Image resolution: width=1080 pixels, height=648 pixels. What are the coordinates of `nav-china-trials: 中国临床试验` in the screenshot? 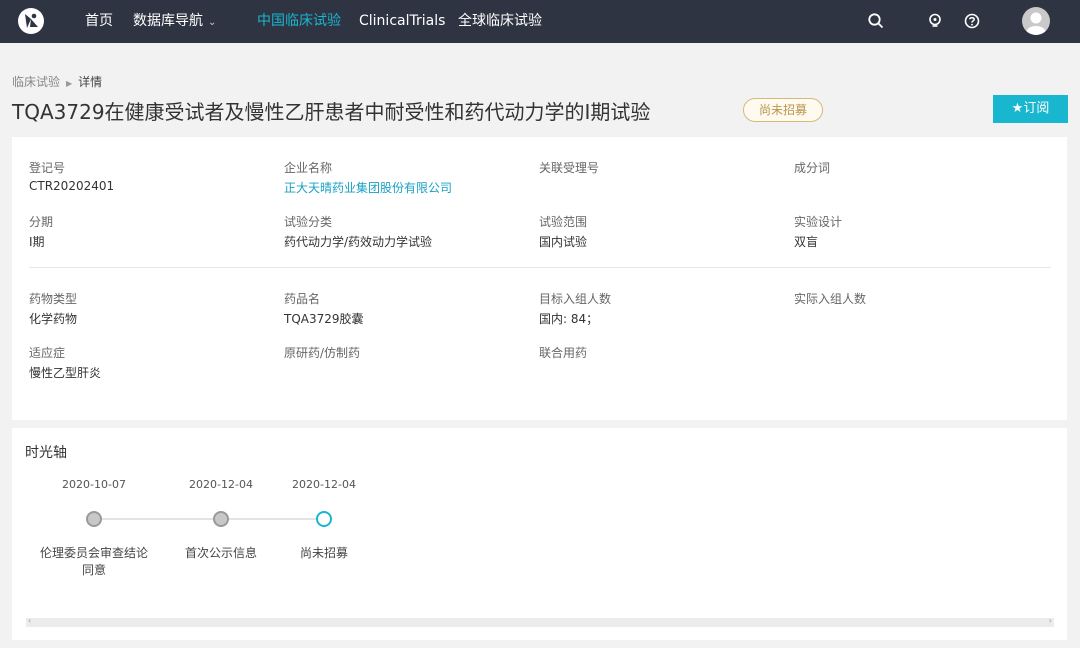 It's located at (299, 21).